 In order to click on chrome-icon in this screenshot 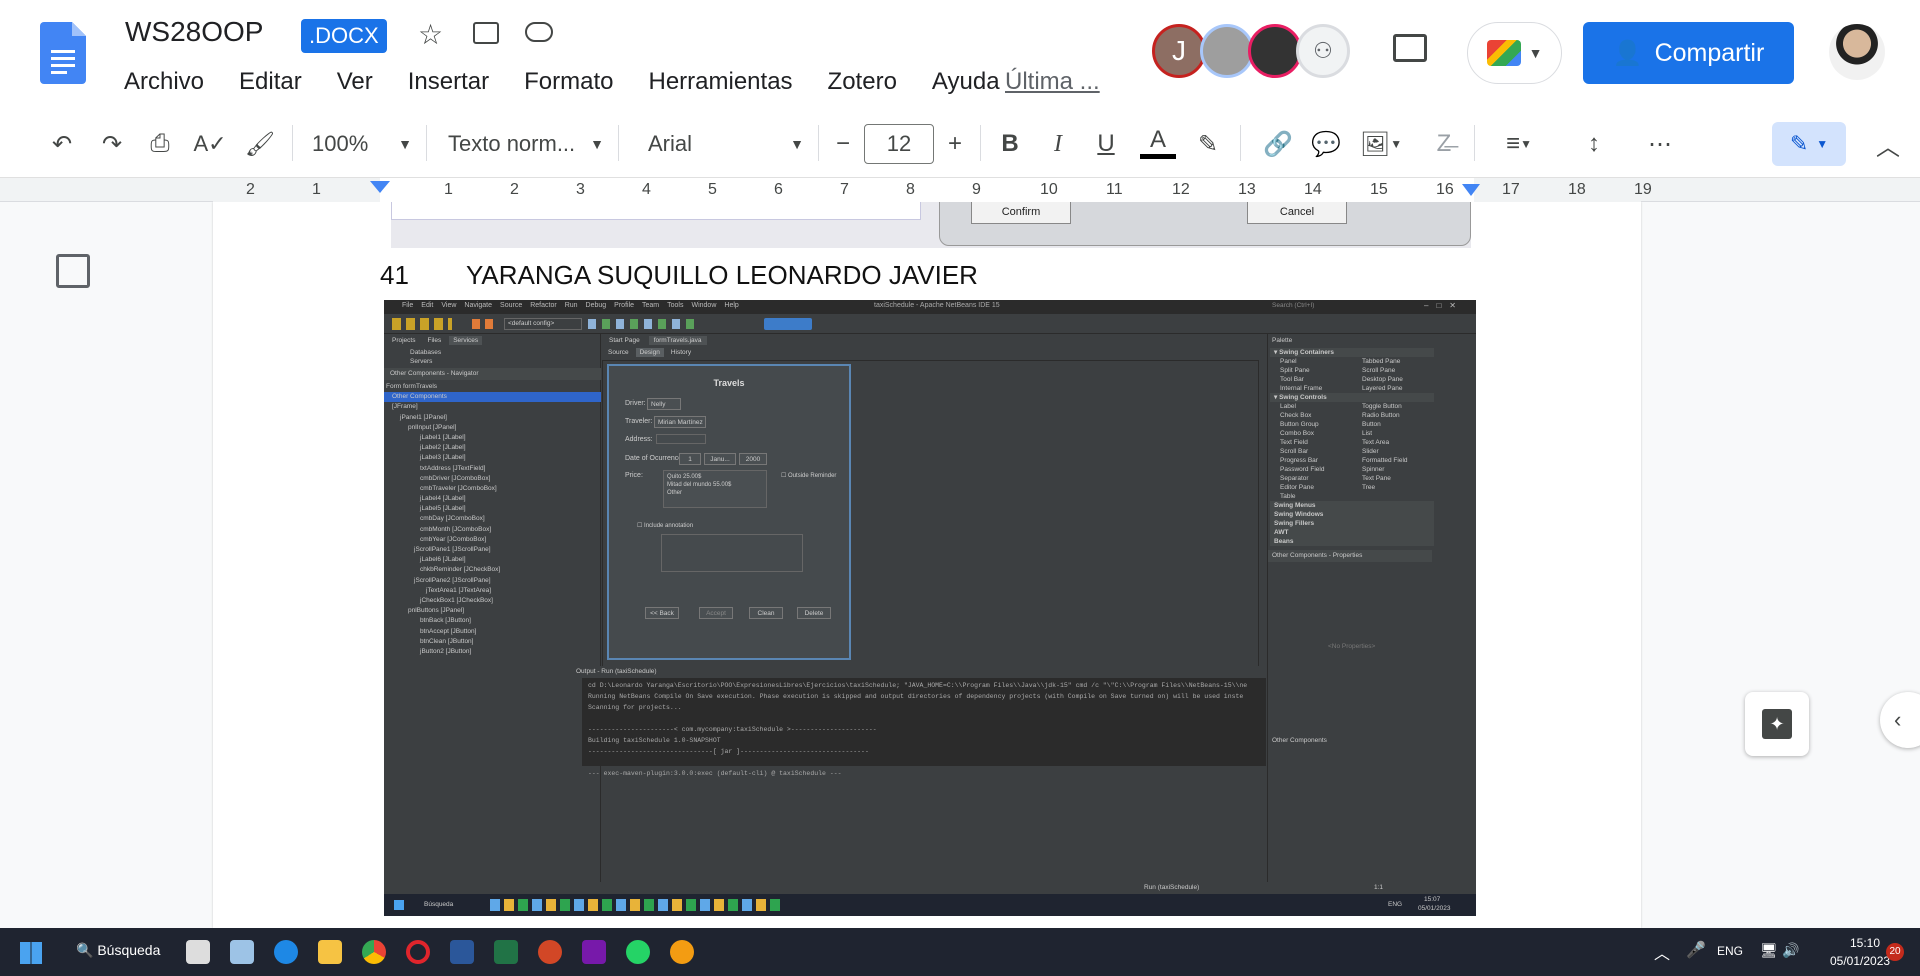, I will do `click(374, 952)`.